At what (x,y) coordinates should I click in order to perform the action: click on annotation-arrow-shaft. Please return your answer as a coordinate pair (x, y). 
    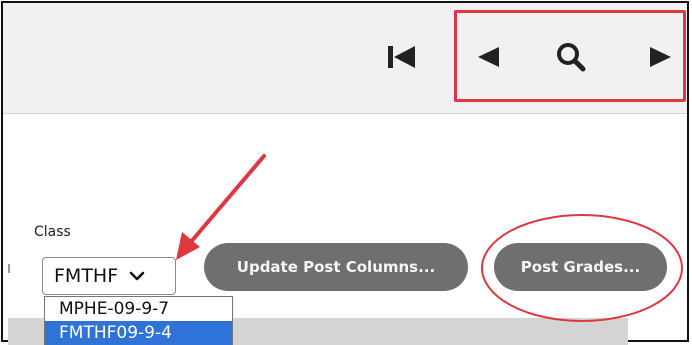
    Looking at the image, I should click on (227, 199).